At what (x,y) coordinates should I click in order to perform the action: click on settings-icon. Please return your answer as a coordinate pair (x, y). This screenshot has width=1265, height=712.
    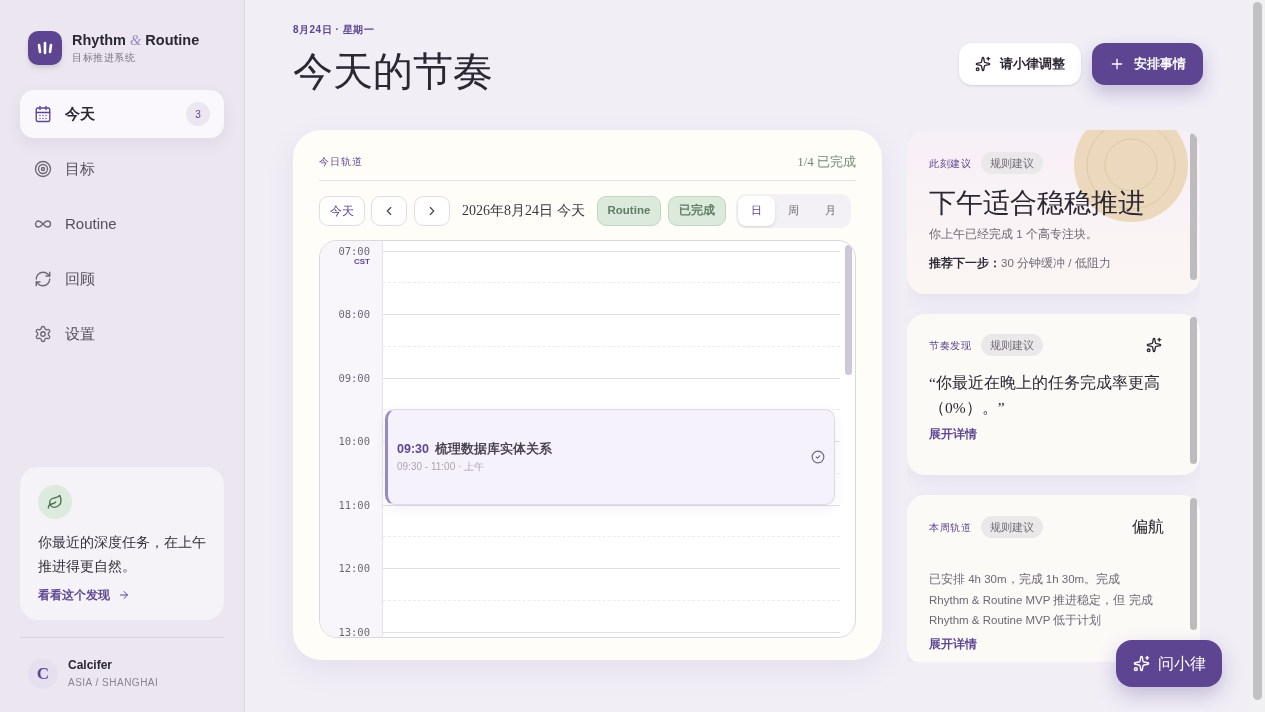
    Looking at the image, I should click on (43, 334).